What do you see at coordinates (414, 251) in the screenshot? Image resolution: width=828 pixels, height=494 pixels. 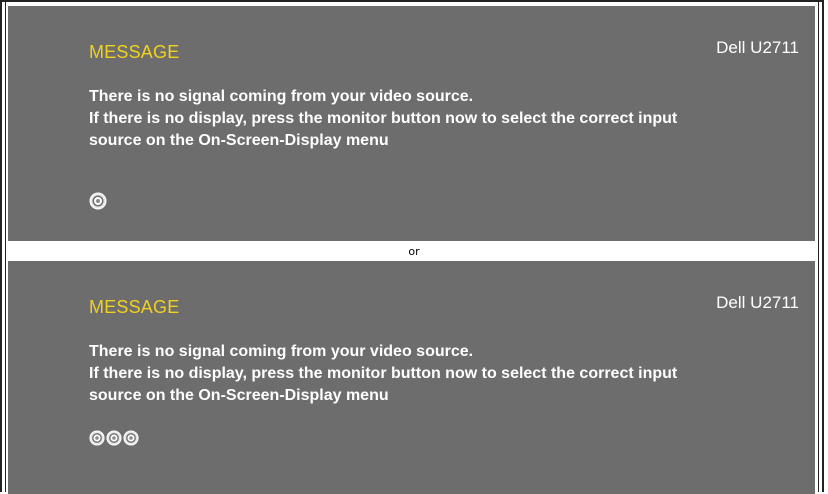 I see `separator-or: or` at bounding box center [414, 251].